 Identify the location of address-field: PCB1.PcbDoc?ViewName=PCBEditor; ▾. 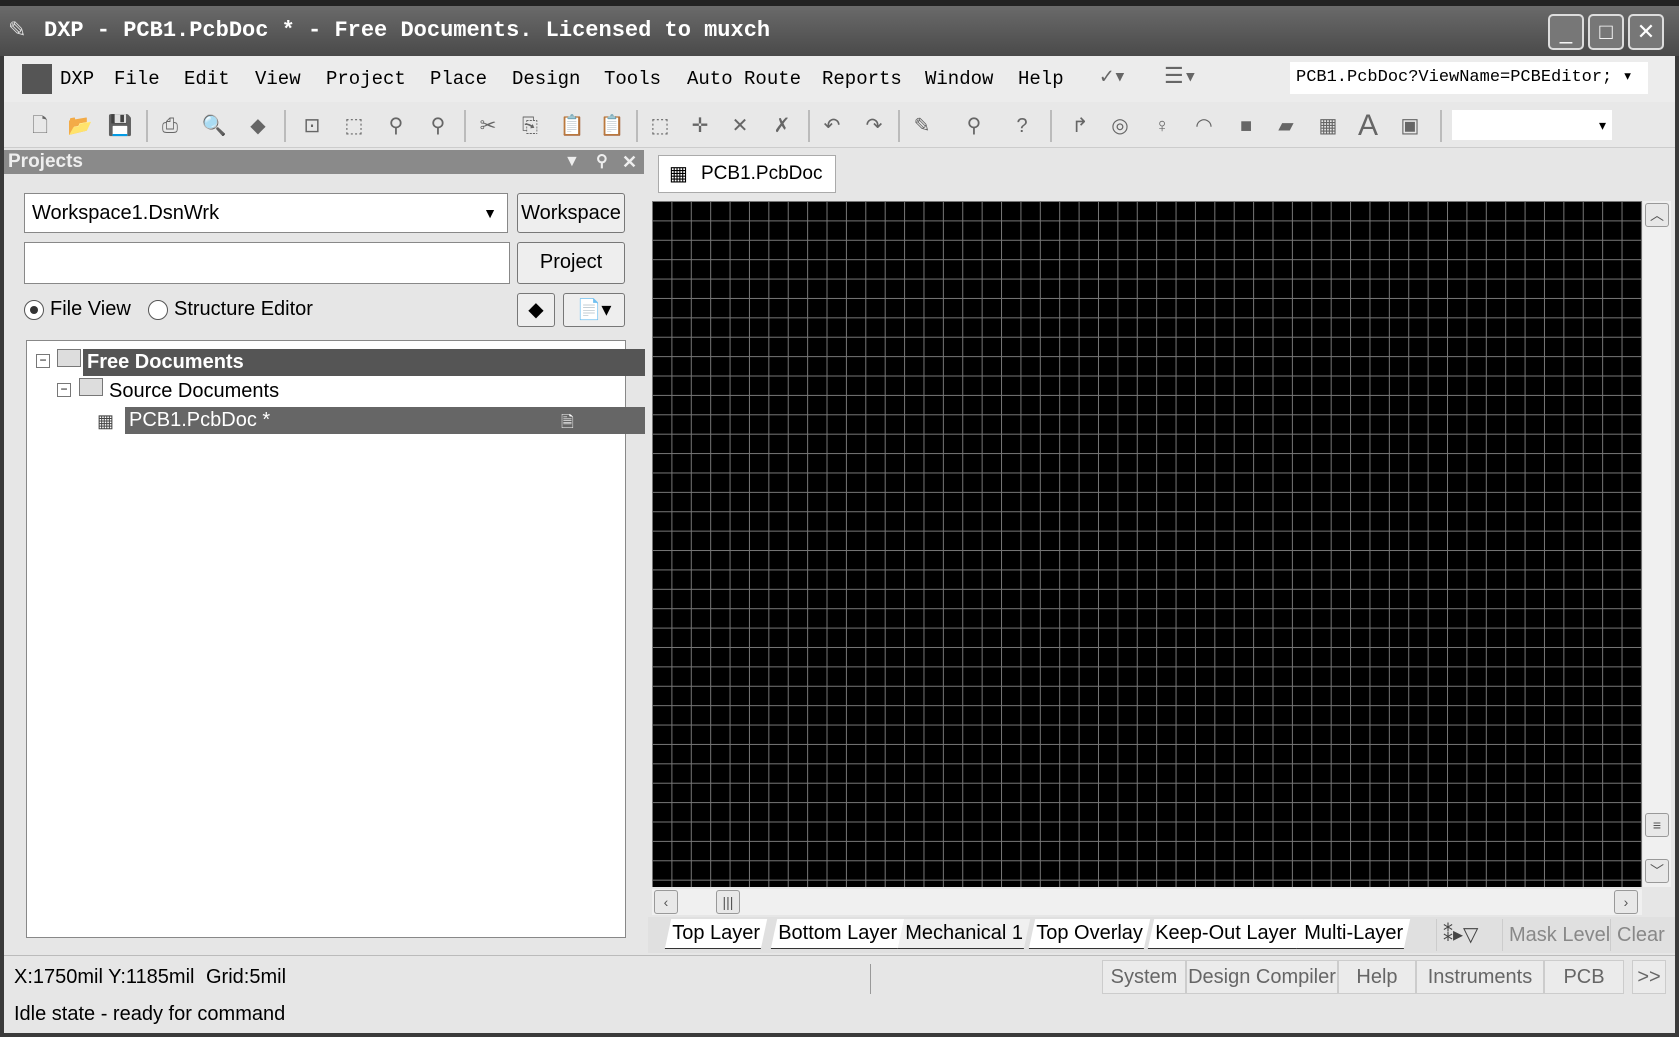
(1469, 78).